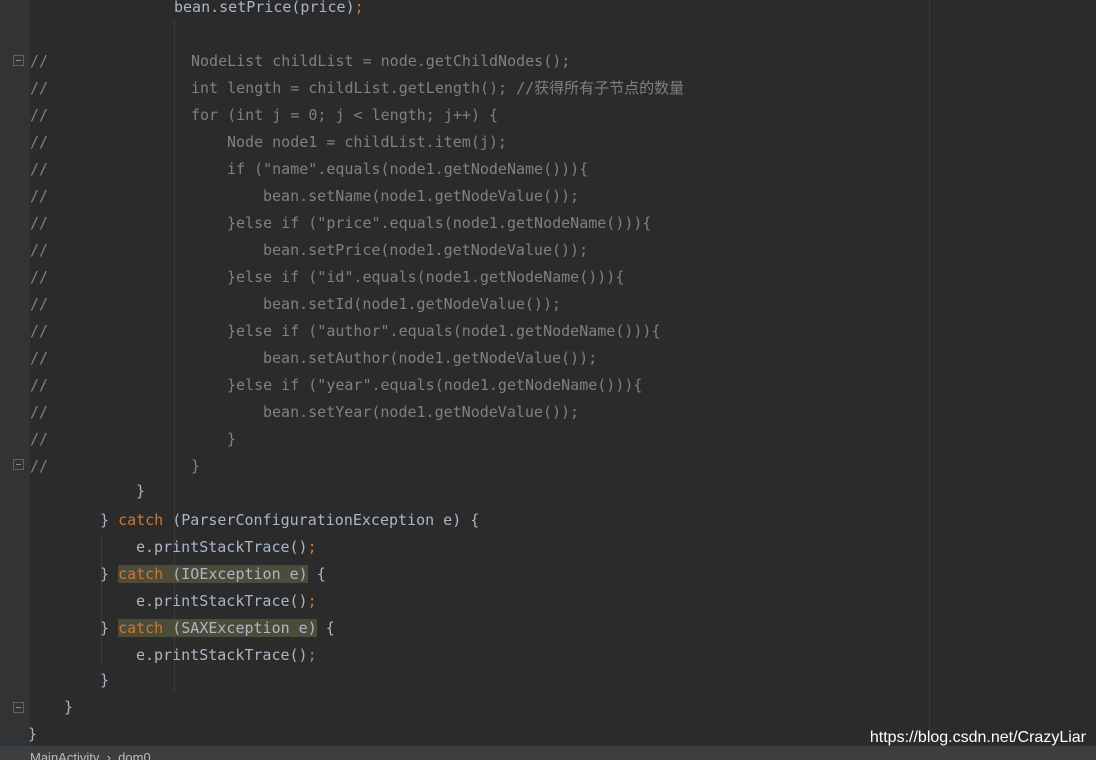 This screenshot has height=760, width=1096. What do you see at coordinates (977, 737) in the screenshot?
I see `watermark-url: https://blog.csdn.net/CrazyLiar` at bounding box center [977, 737].